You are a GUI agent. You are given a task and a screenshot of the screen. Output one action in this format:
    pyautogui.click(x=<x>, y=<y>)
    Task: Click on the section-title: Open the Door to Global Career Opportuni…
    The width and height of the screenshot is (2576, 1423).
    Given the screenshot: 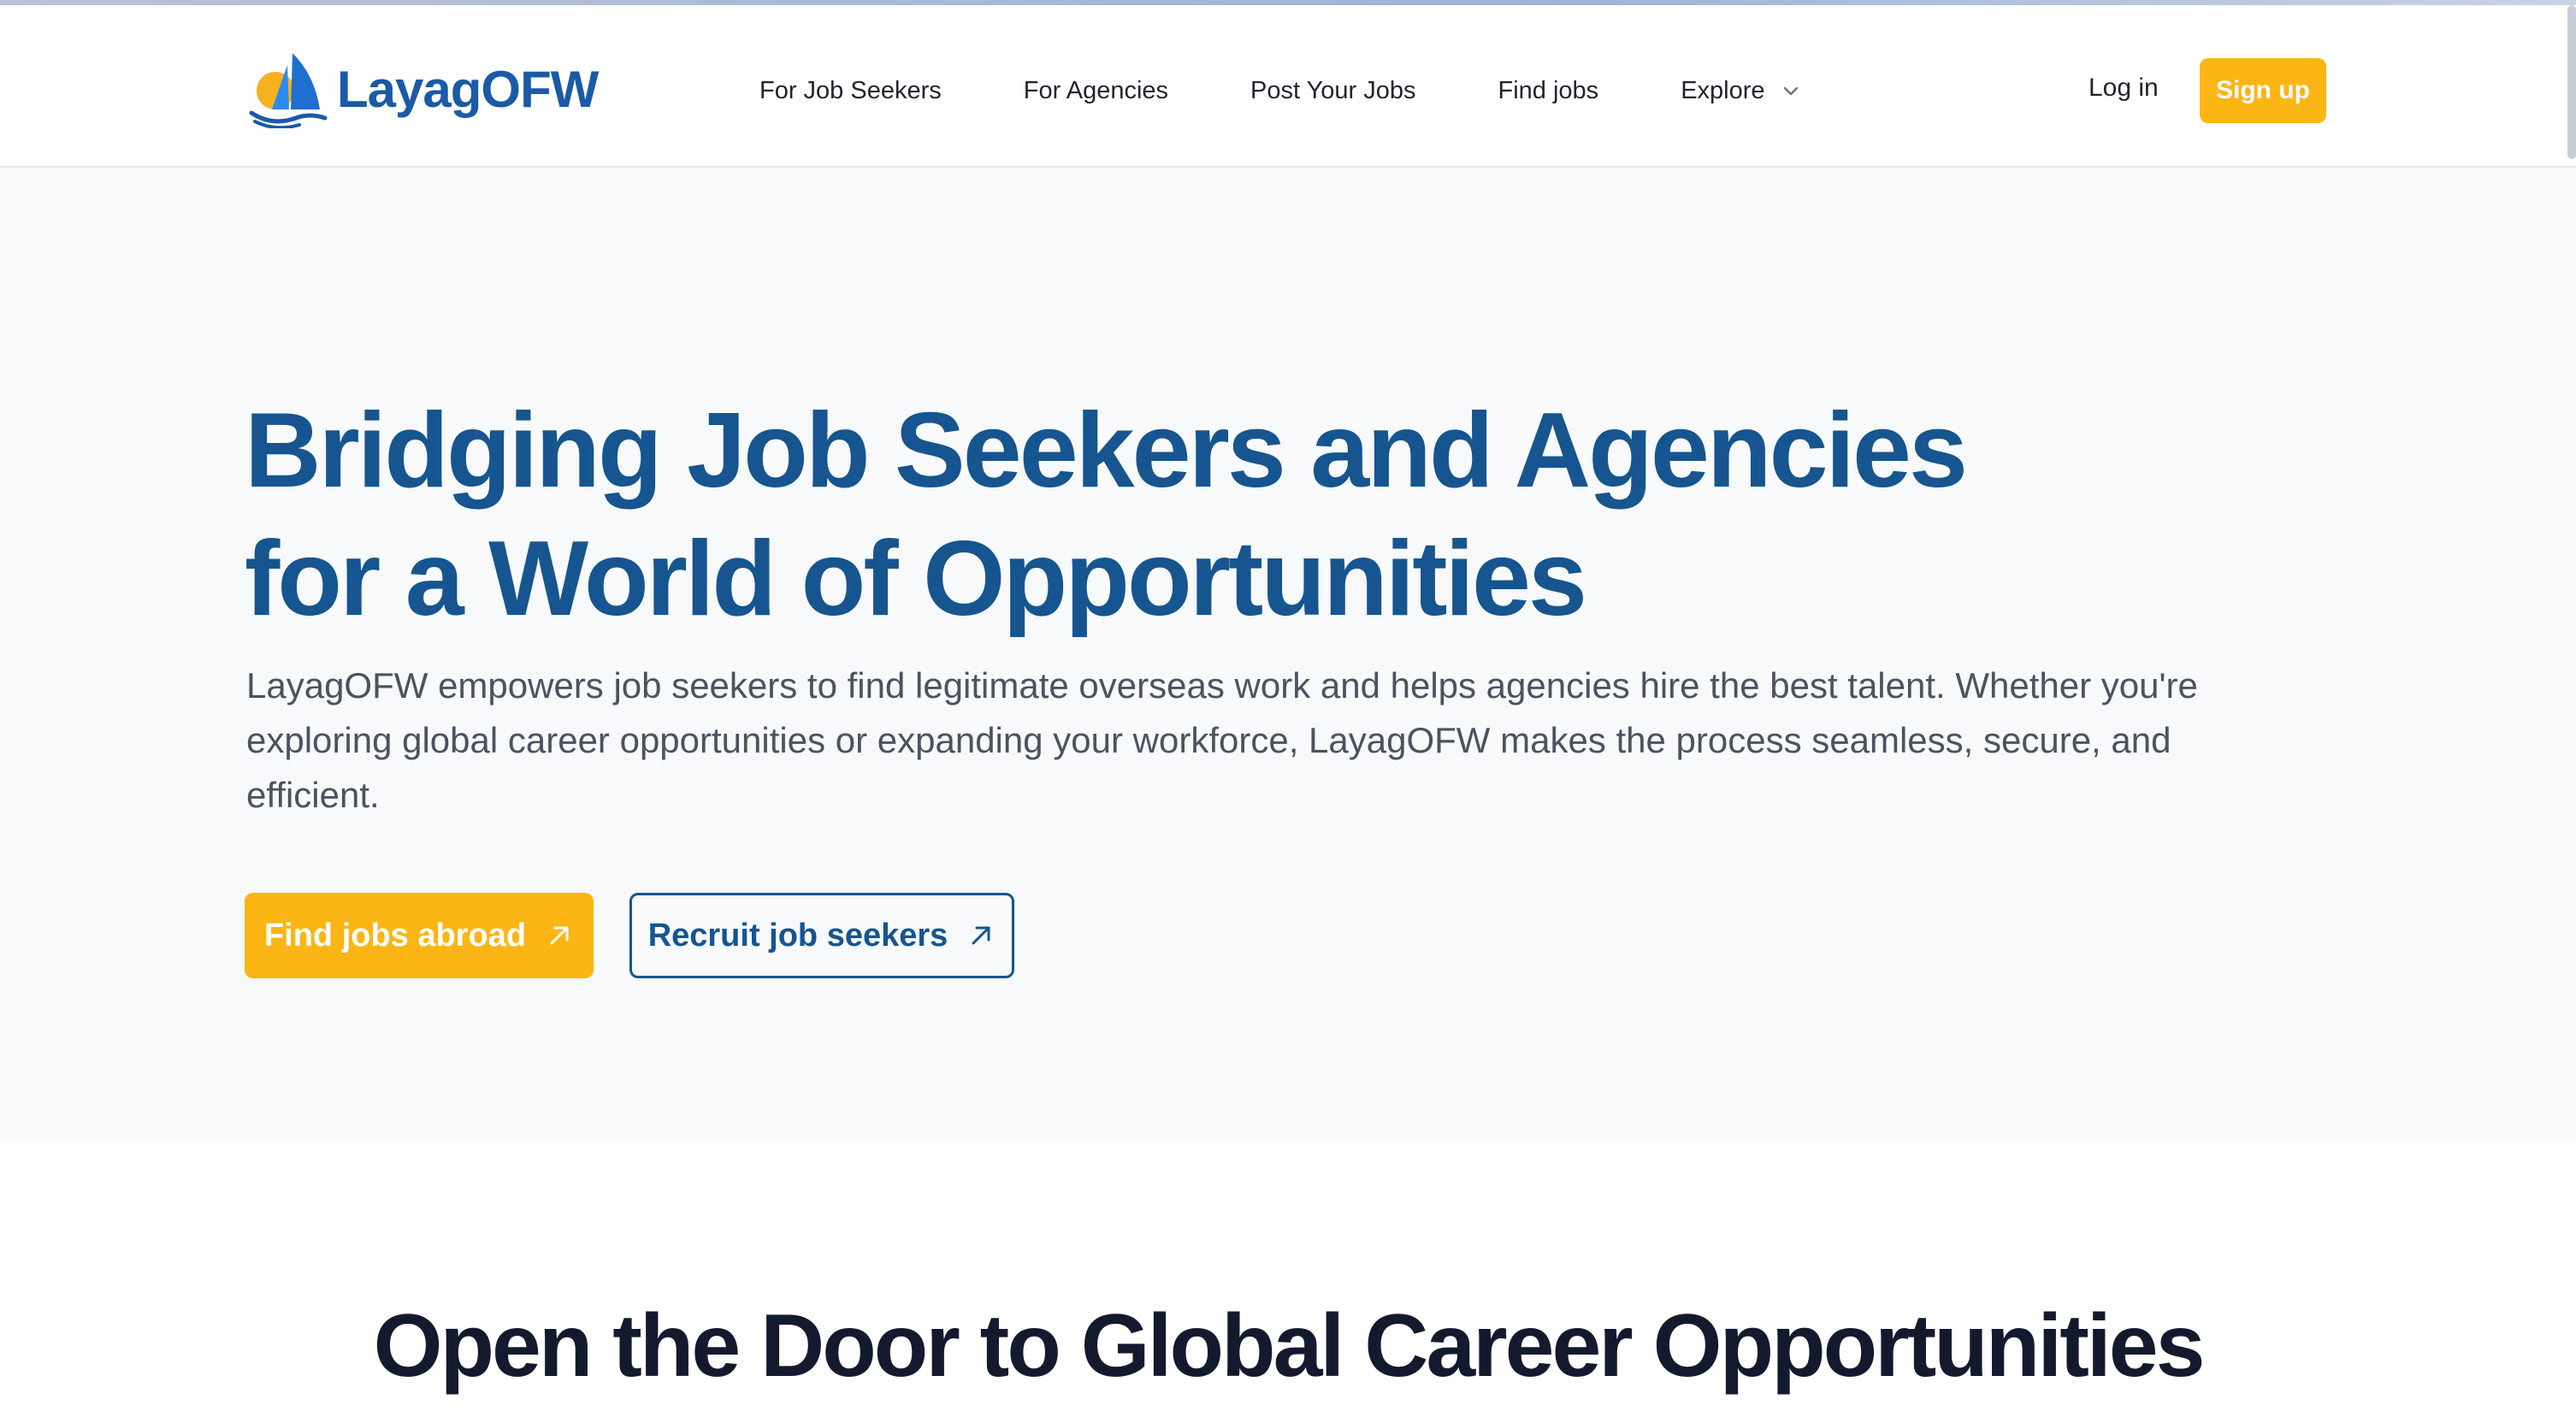 What is the action you would take?
    pyautogui.click(x=1289, y=1346)
    